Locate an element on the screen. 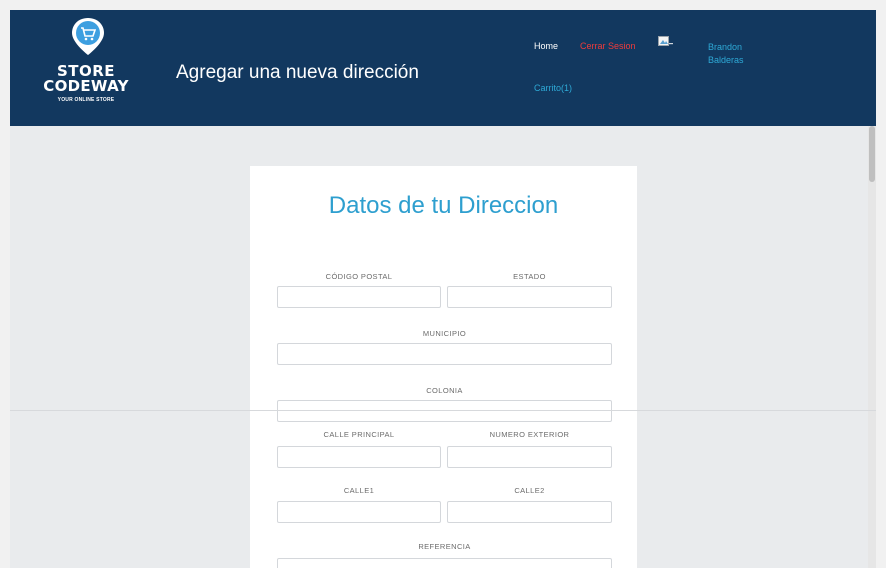 The image size is (886, 568). state-label: ESTADO is located at coordinates (529, 276).